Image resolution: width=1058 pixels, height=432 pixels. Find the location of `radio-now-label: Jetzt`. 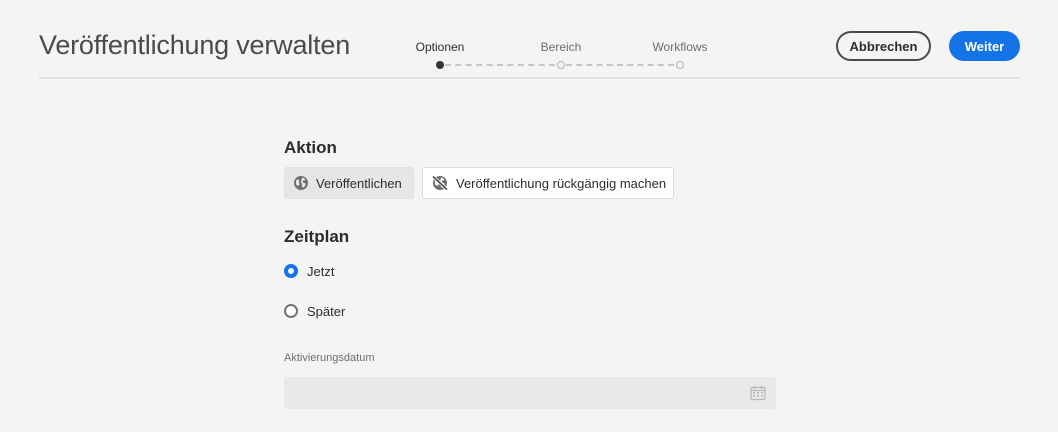

radio-now-label: Jetzt is located at coordinates (321, 271).